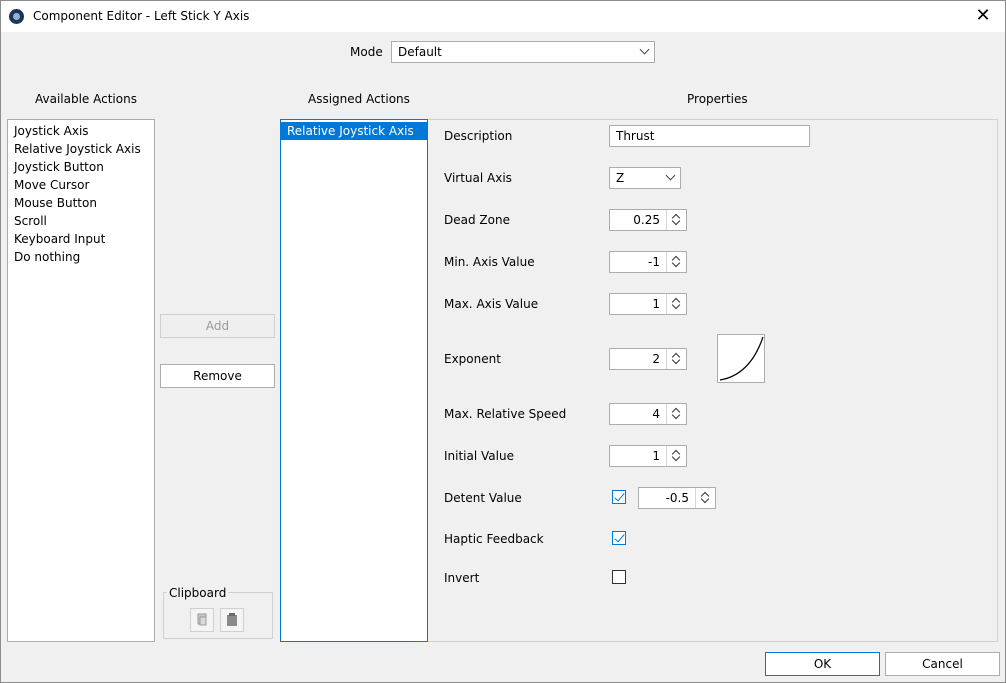 The width and height of the screenshot is (1006, 683). Describe the element at coordinates (494, 539) in the screenshot. I see `haptic-feedback-label: Haptic Feedback` at that location.